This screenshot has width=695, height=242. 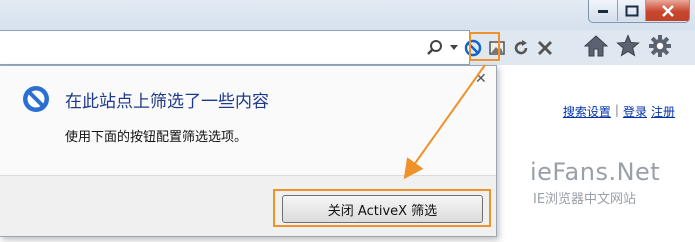 I want to click on title-bar, so click(x=347, y=15).